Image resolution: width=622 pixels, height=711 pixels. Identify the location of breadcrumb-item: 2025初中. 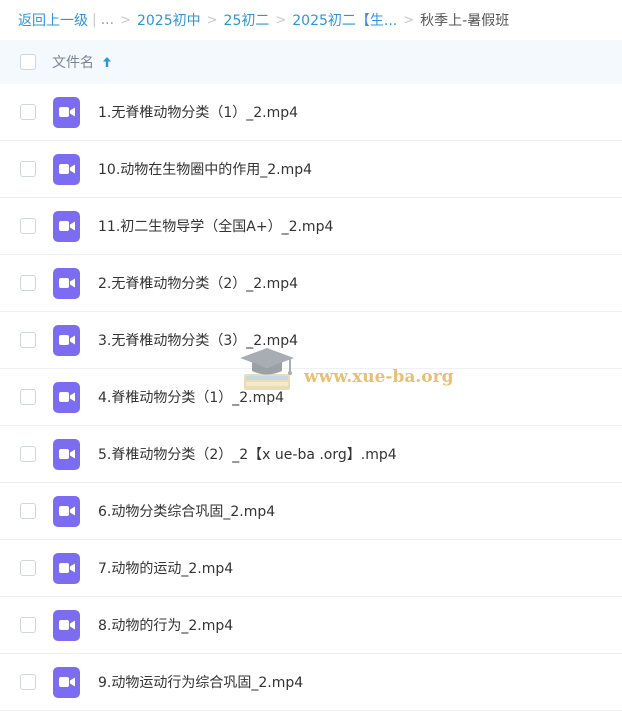
(169, 20).